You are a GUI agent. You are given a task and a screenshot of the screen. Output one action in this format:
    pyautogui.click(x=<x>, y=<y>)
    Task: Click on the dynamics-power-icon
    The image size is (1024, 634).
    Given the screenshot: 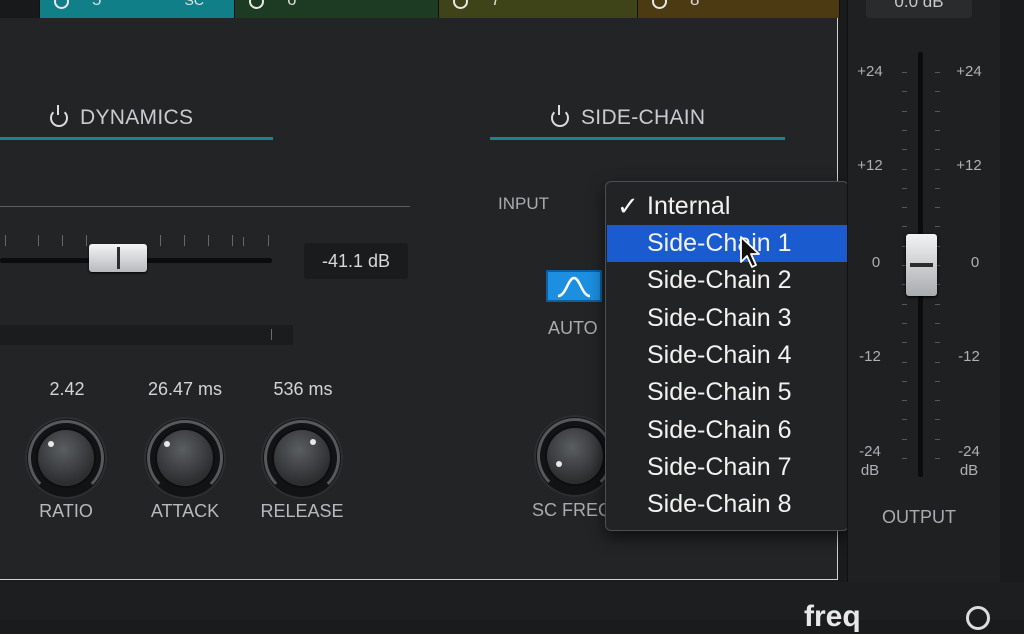 What is the action you would take?
    pyautogui.click(x=59, y=116)
    